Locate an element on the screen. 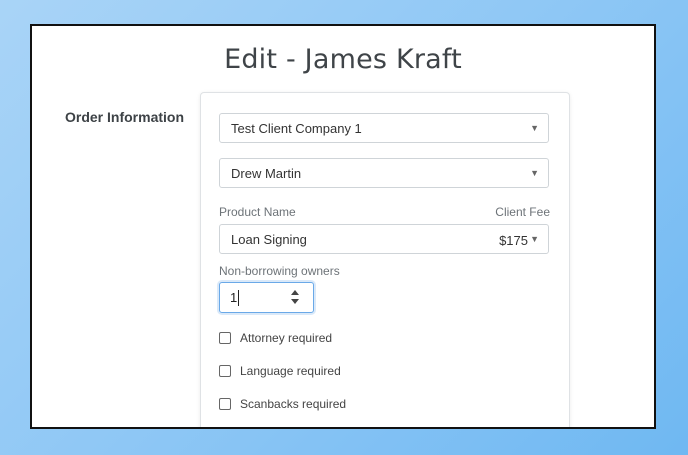 This screenshot has height=455, width=688. contact-value: Drew Martin is located at coordinates (266, 173).